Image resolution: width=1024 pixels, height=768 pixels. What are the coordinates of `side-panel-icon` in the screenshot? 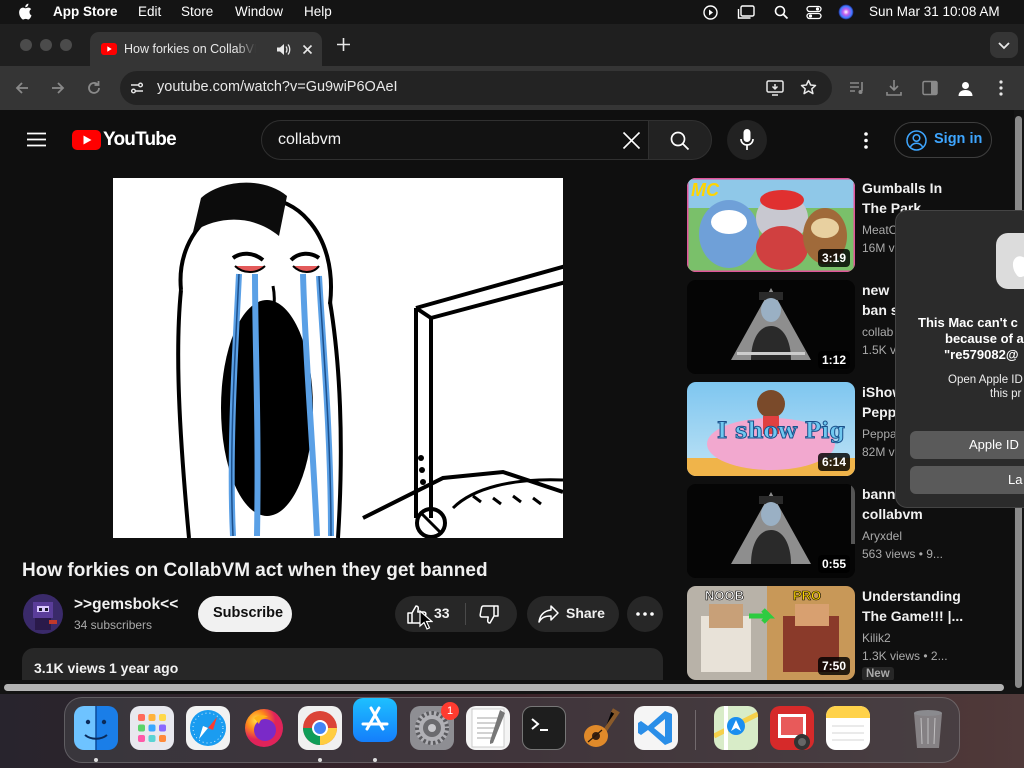 It's located at (930, 88).